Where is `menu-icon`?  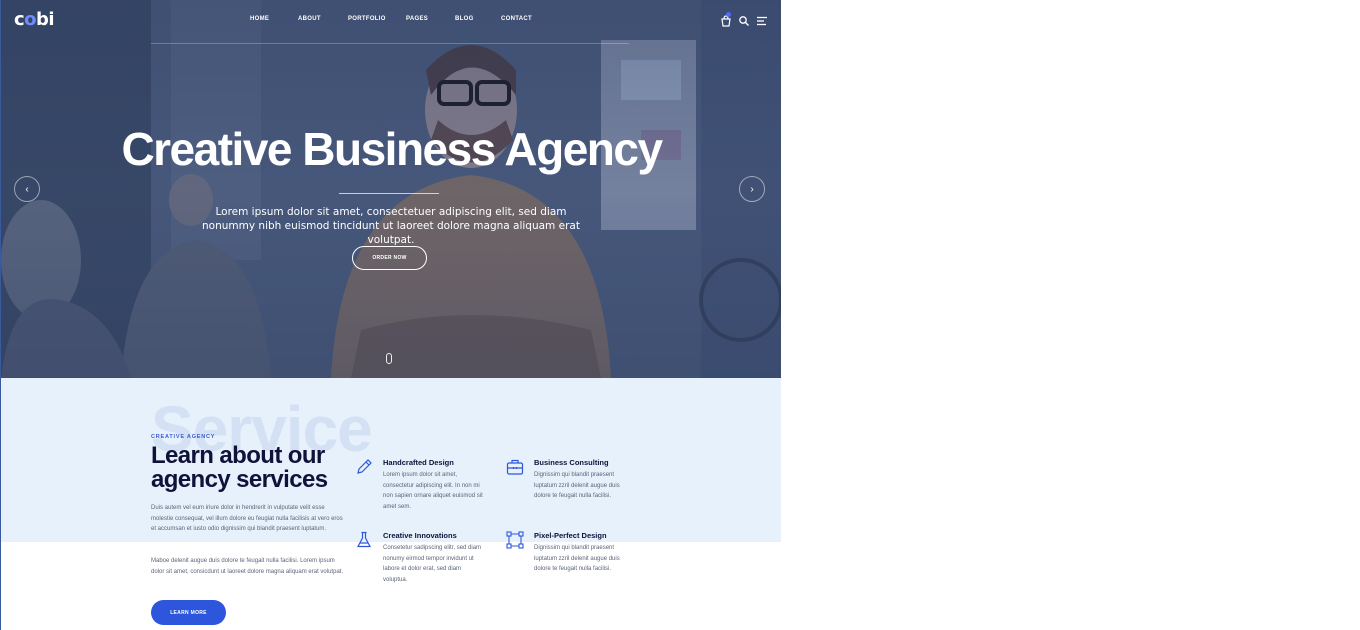
menu-icon is located at coordinates (762, 20).